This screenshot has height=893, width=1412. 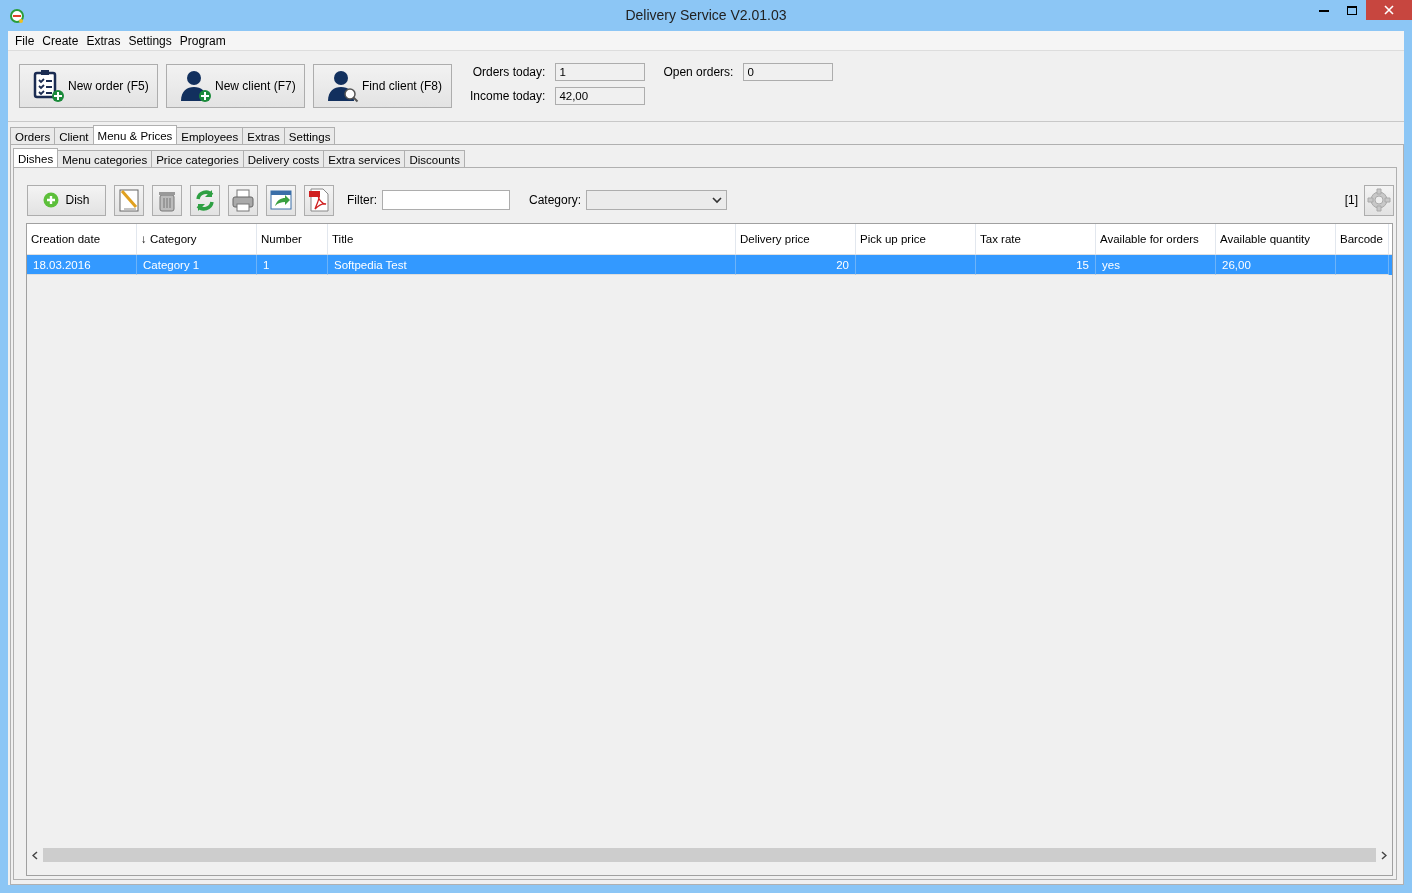 I want to click on printer-icon, so click(x=243, y=200).